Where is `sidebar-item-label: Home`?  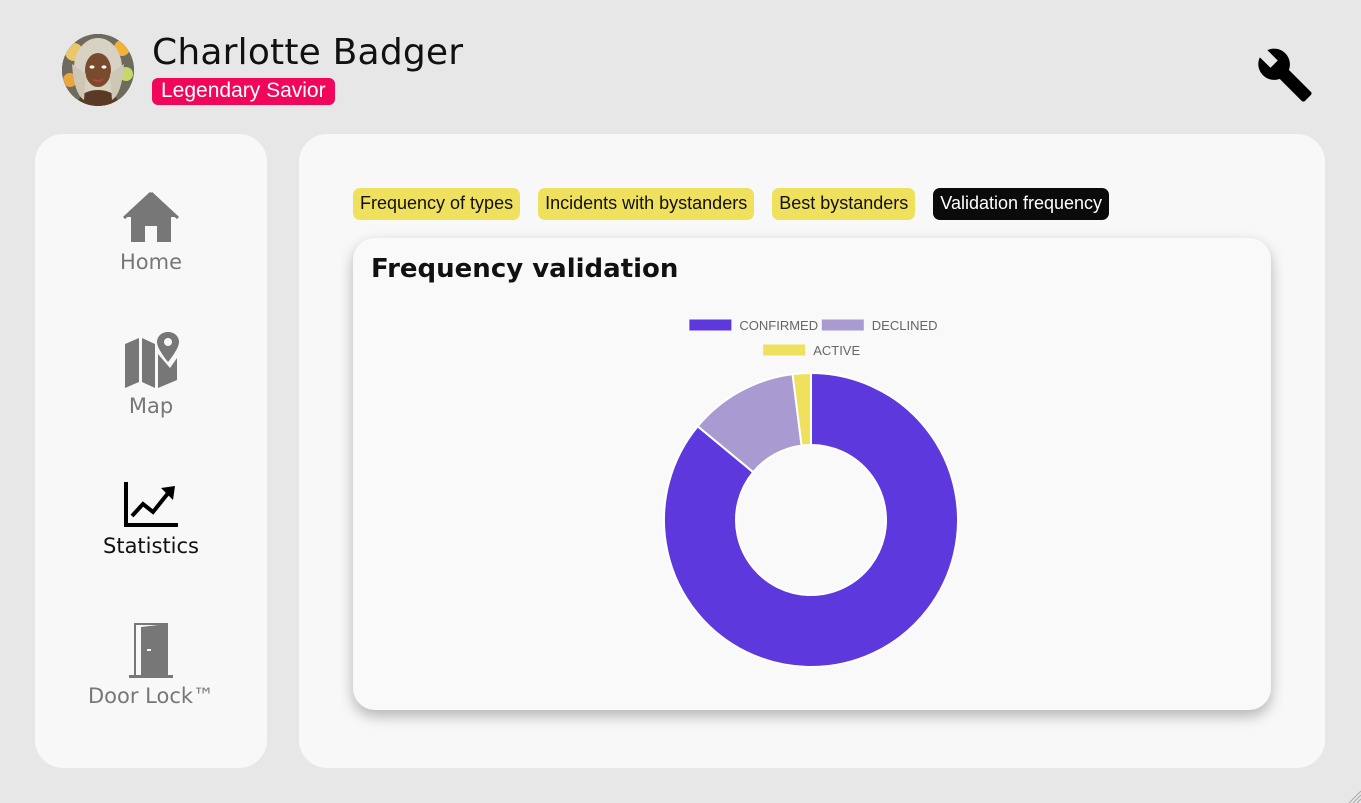 sidebar-item-label: Home is located at coordinates (150, 262).